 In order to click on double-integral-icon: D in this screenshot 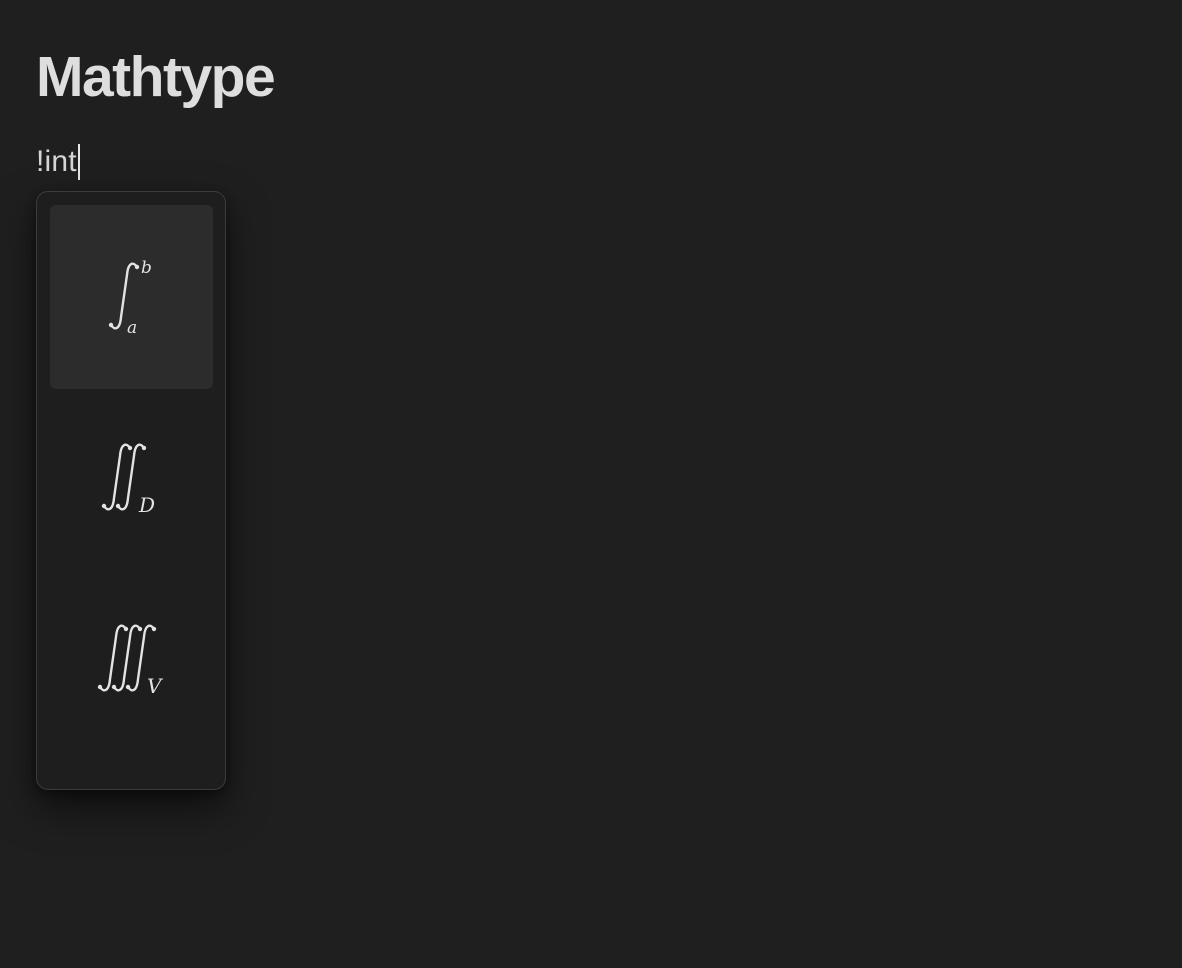, I will do `click(128, 480)`.